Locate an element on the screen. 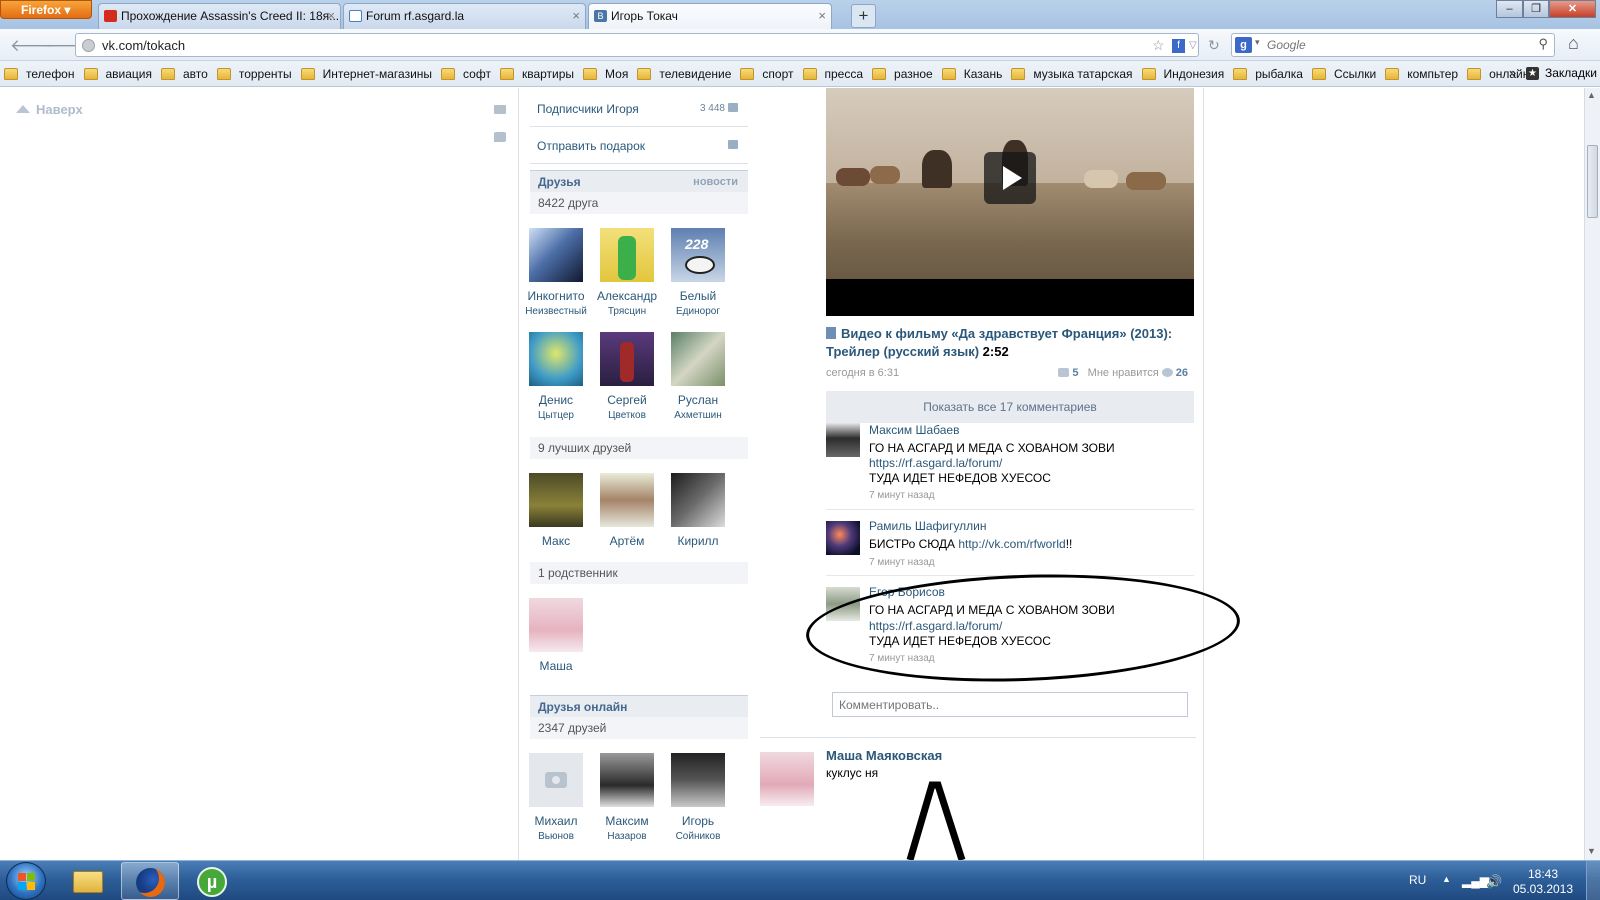 This screenshot has height=900, width=1600. comment-link: http://vk.com/rfworld is located at coordinates (1011, 544).